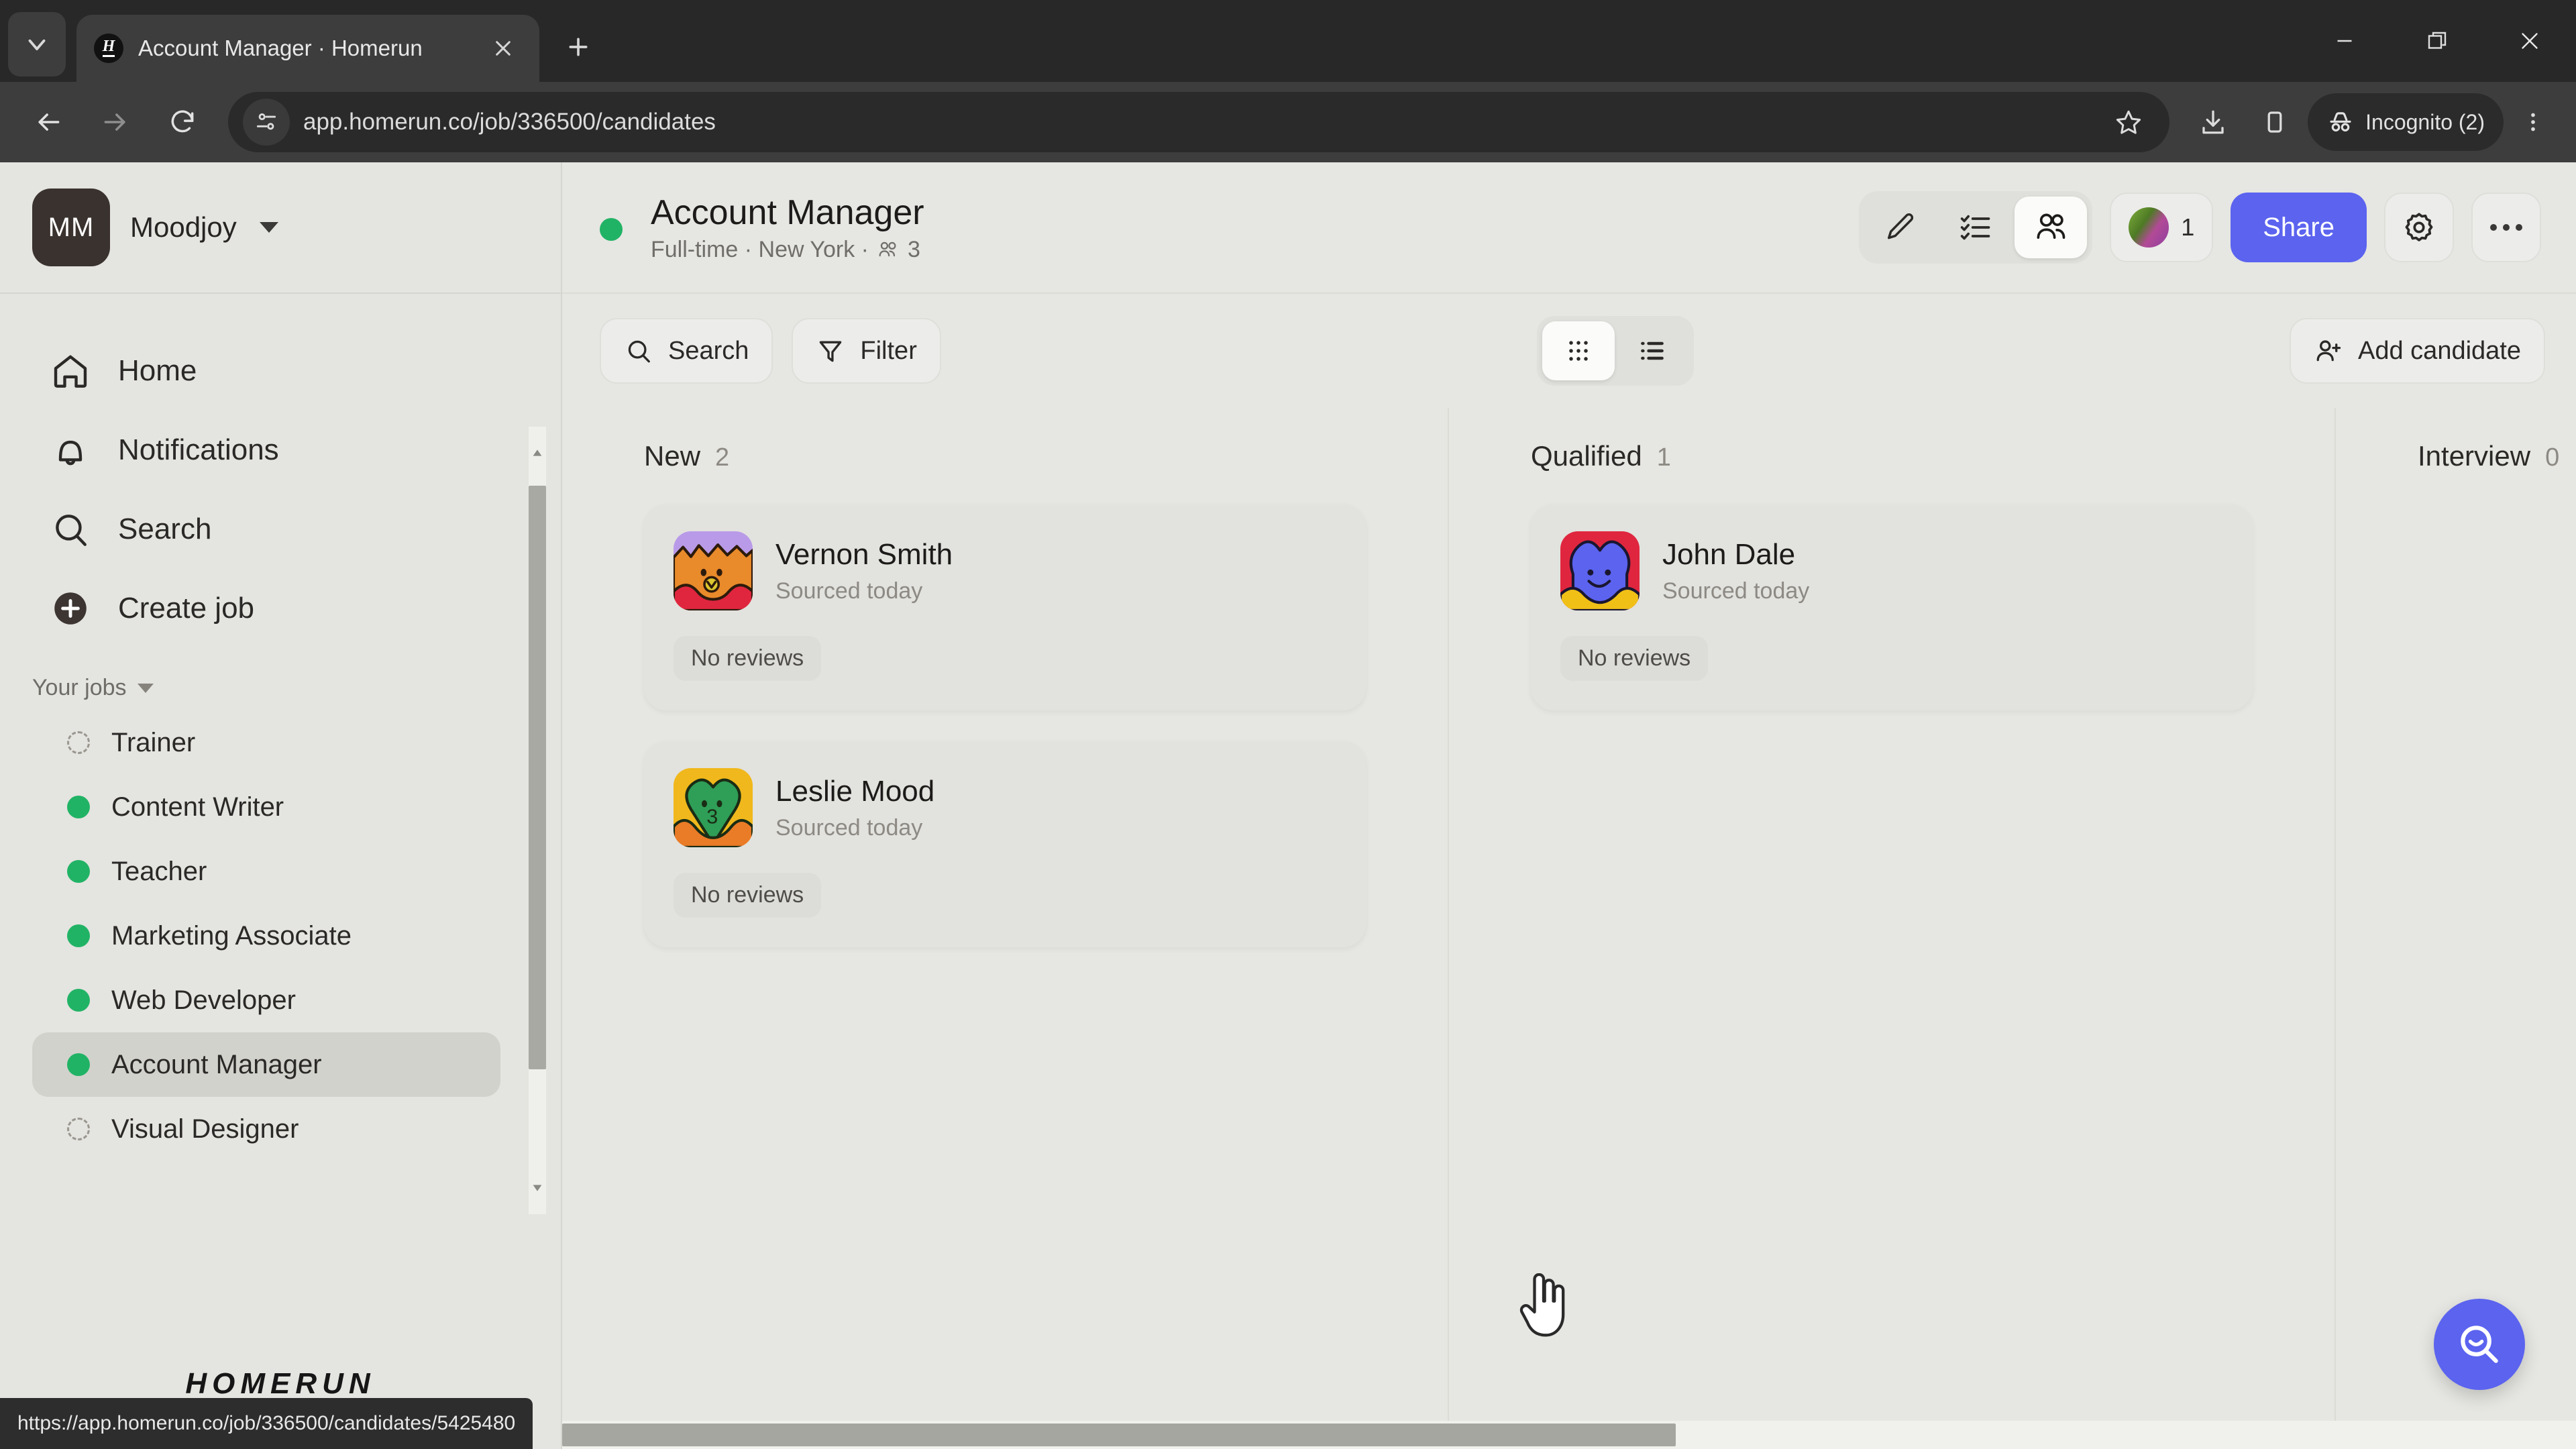 The width and height of the screenshot is (2576, 1449). Describe the element at coordinates (722, 457) in the screenshot. I see `column-count: 2` at that location.